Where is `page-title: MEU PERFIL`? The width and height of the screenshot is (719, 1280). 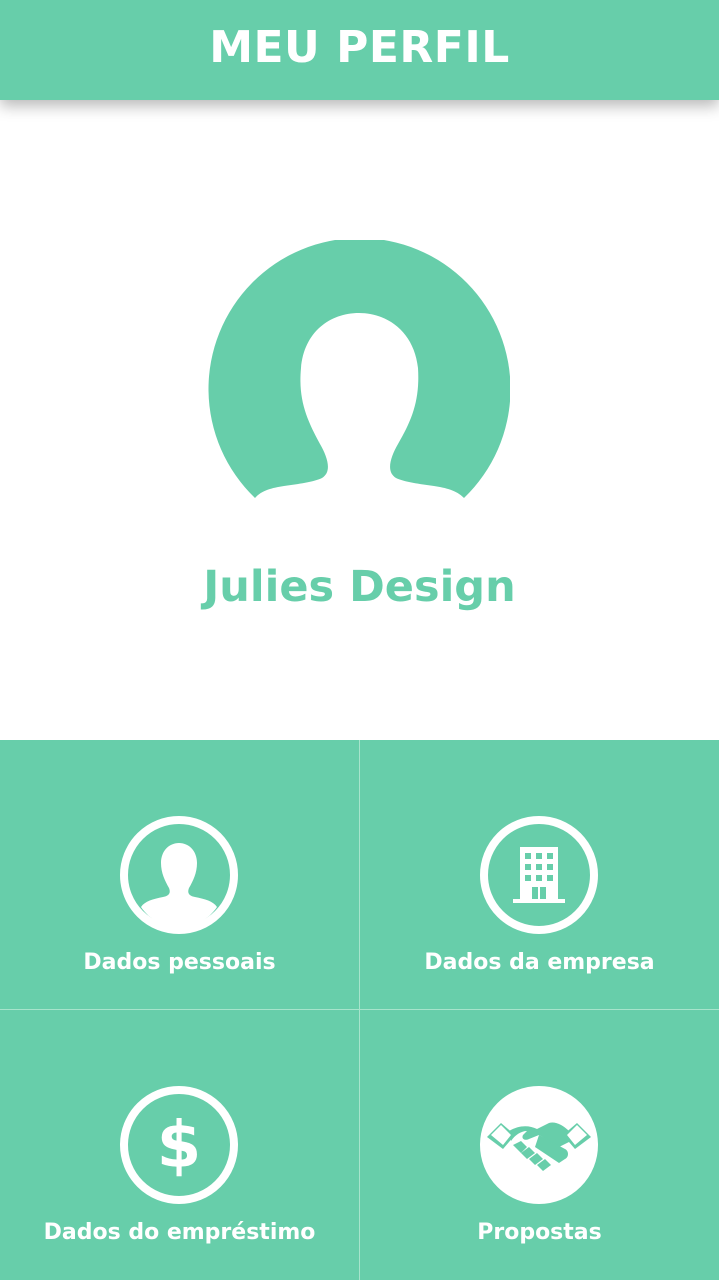
page-title: MEU PERFIL is located at coordinates (359, 47).